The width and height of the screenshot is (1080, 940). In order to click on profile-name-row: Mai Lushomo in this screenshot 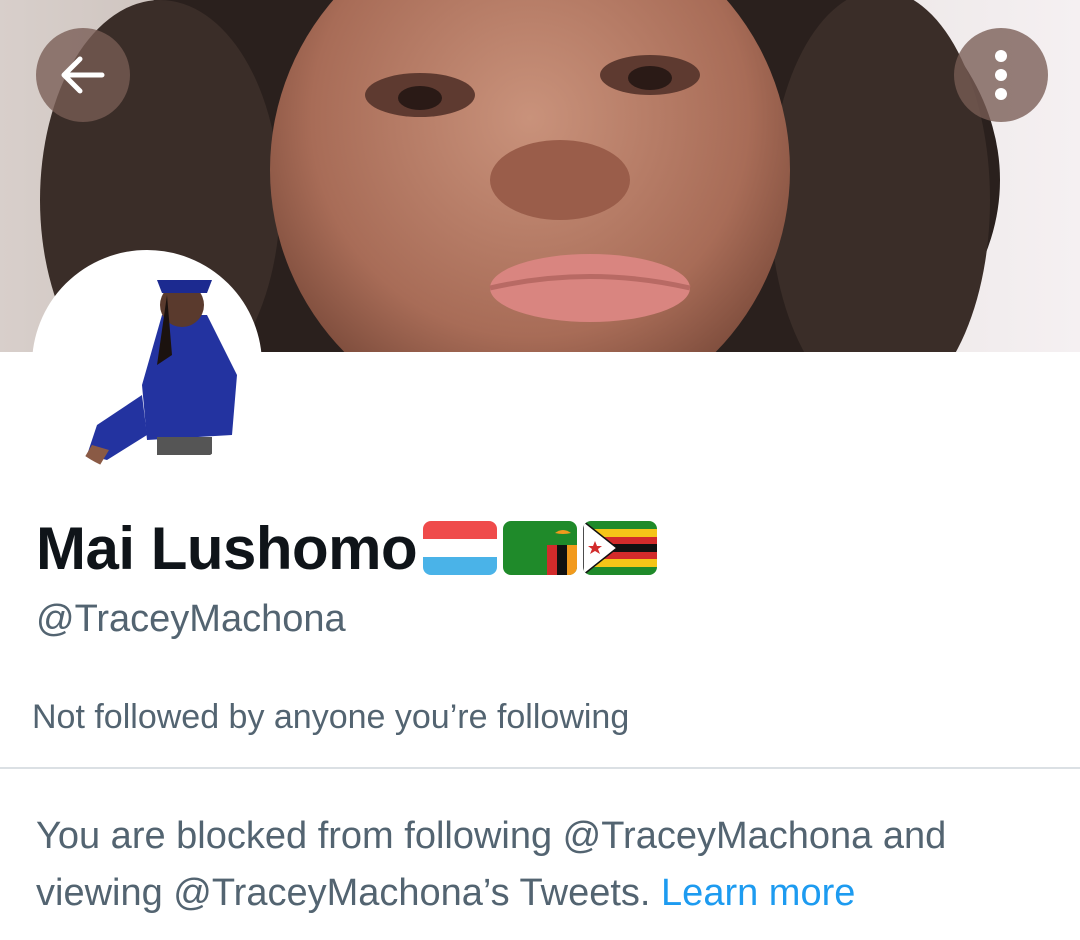, I will do `click(347, 548)`.